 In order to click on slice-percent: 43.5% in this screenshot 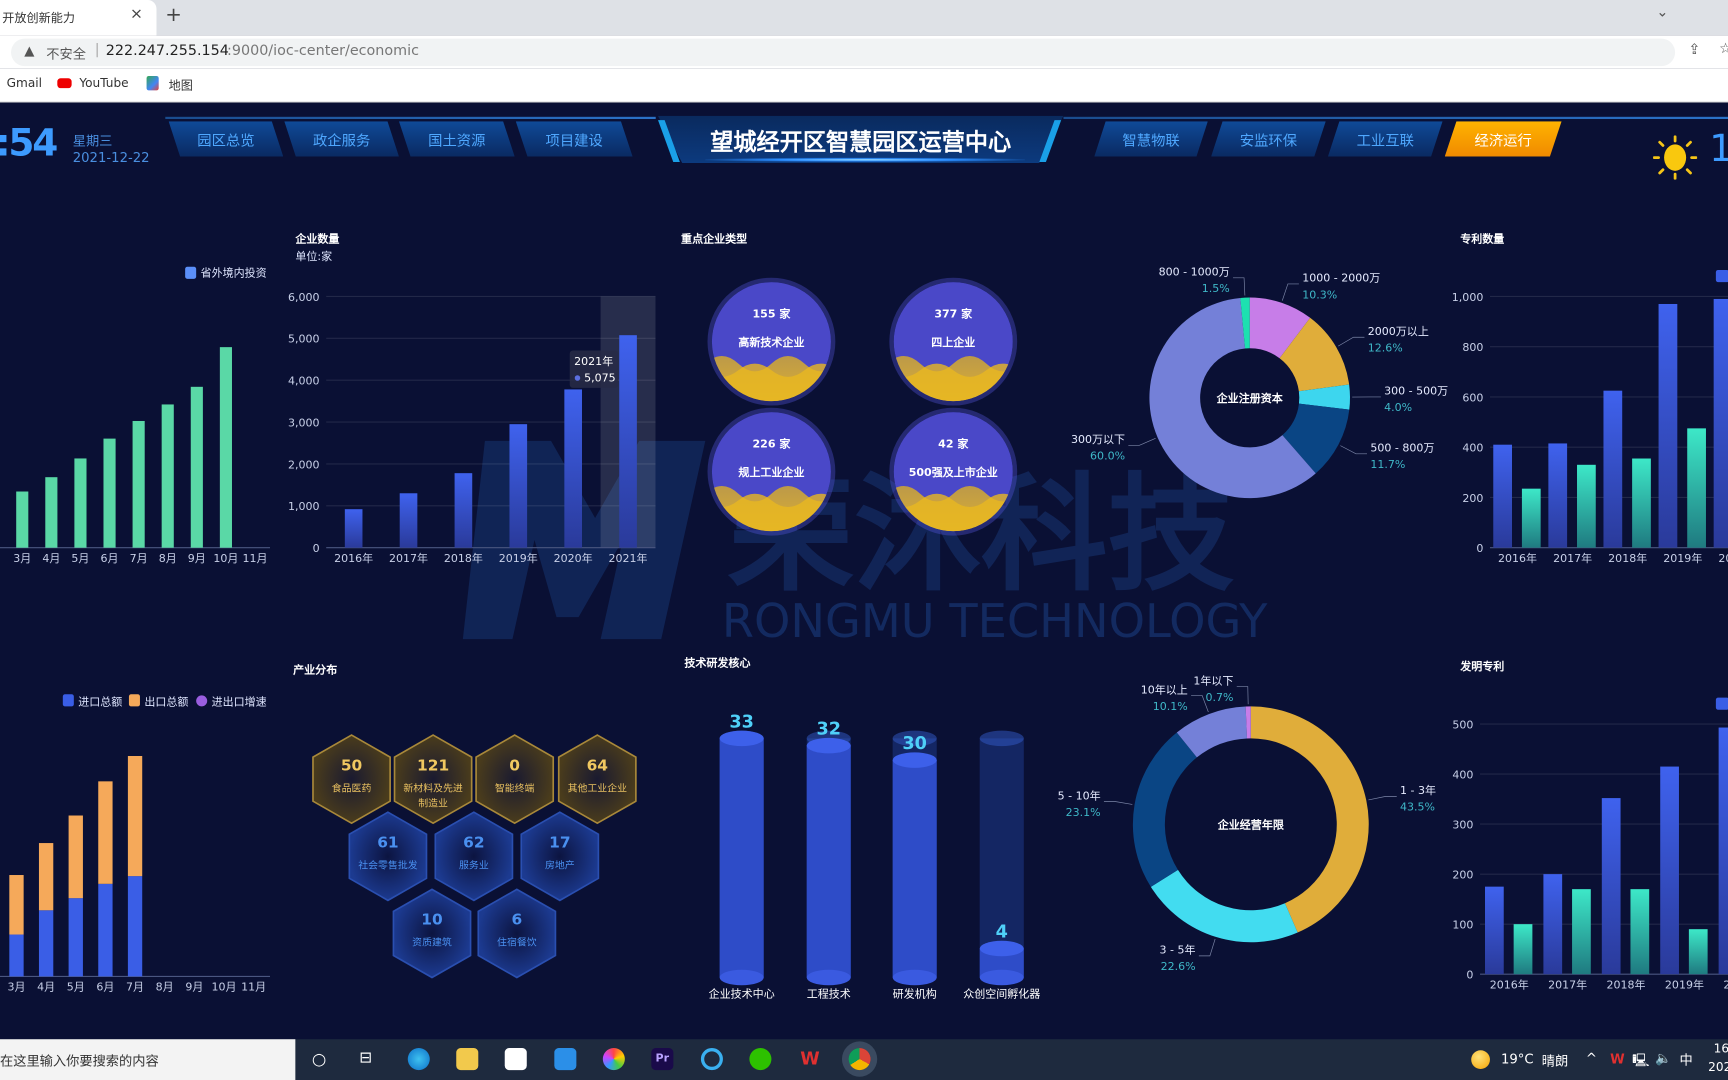, I will do `click(1417, 807)`.